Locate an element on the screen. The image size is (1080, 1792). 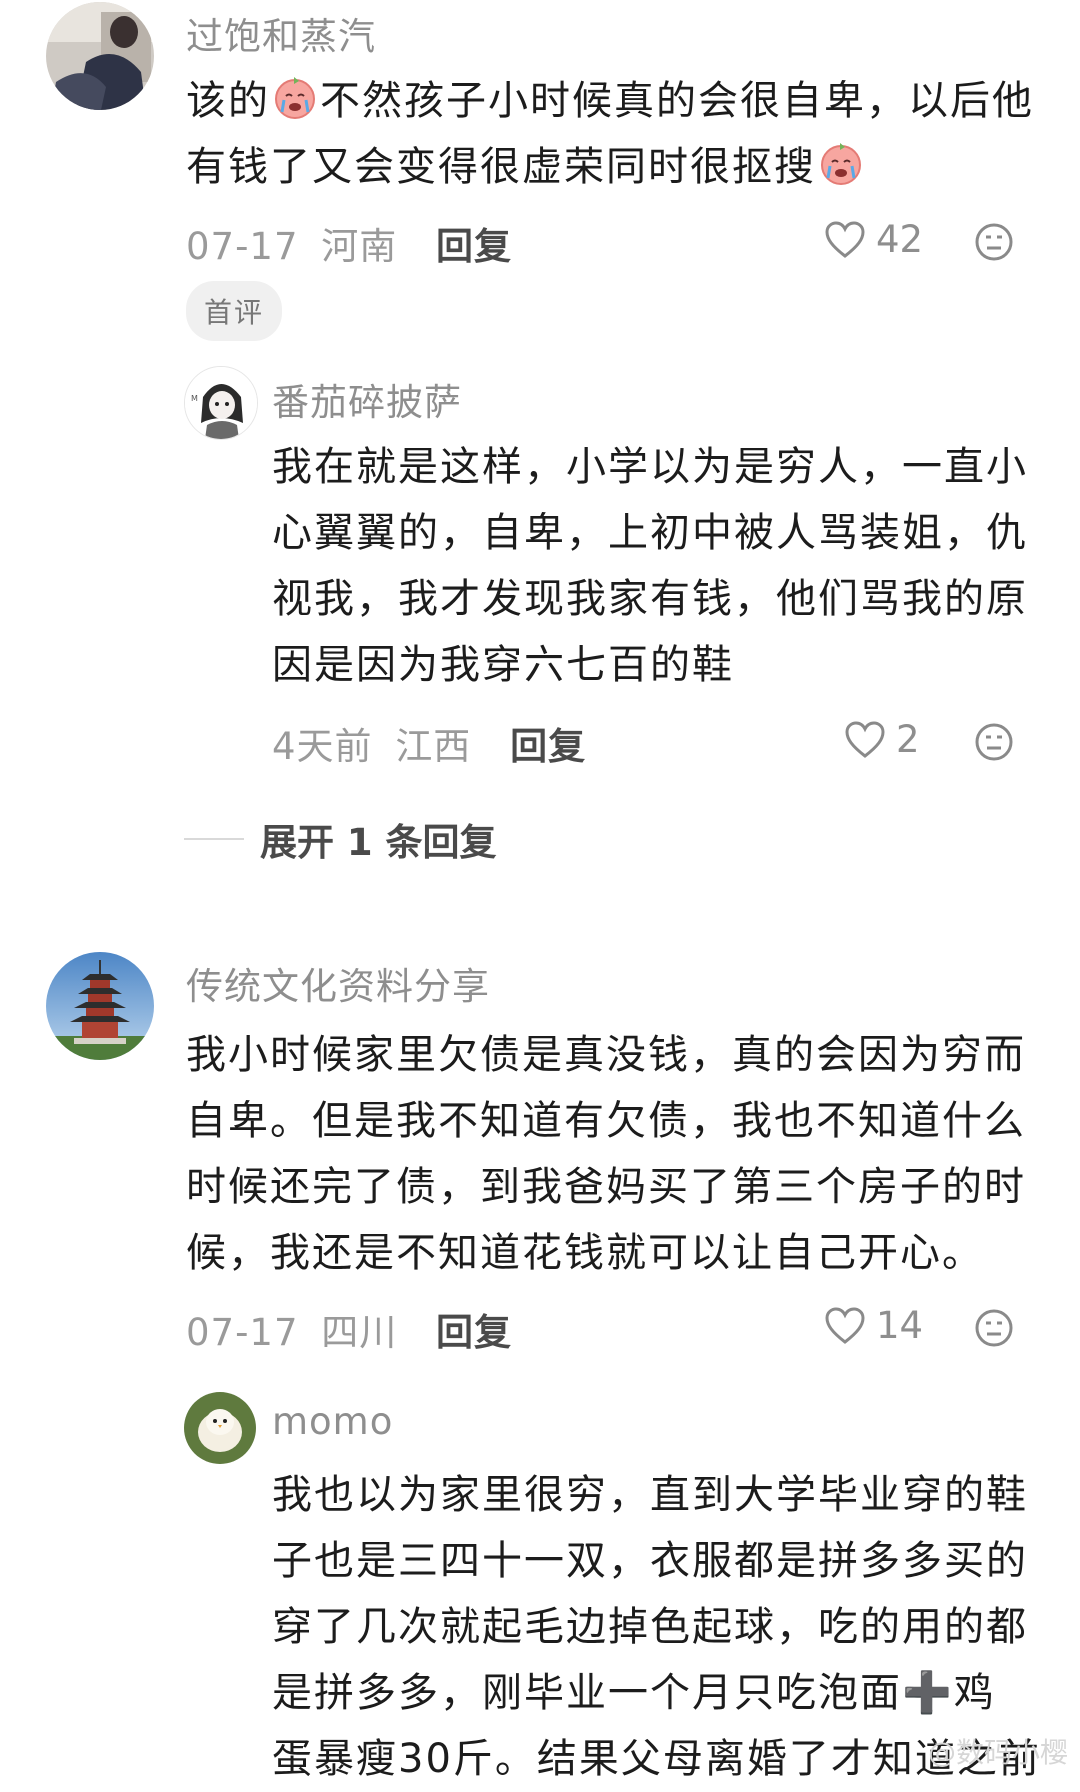
like-count: 2 is located at coordinates (908, 739).